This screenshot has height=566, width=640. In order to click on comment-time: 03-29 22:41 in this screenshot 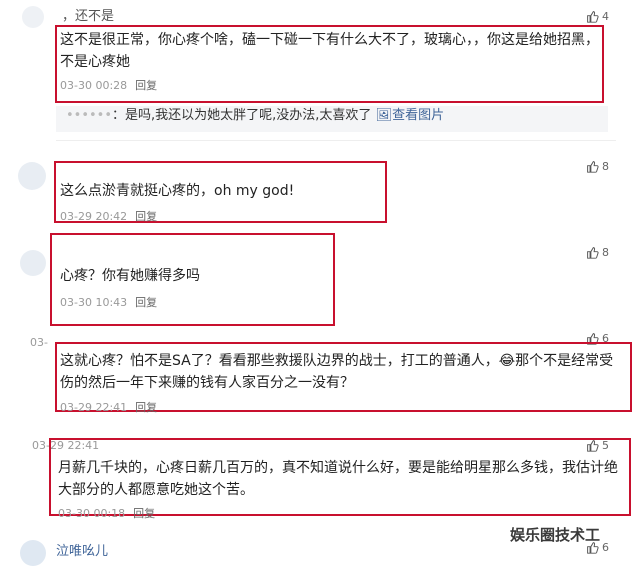, I will do `click(94, 407)`.